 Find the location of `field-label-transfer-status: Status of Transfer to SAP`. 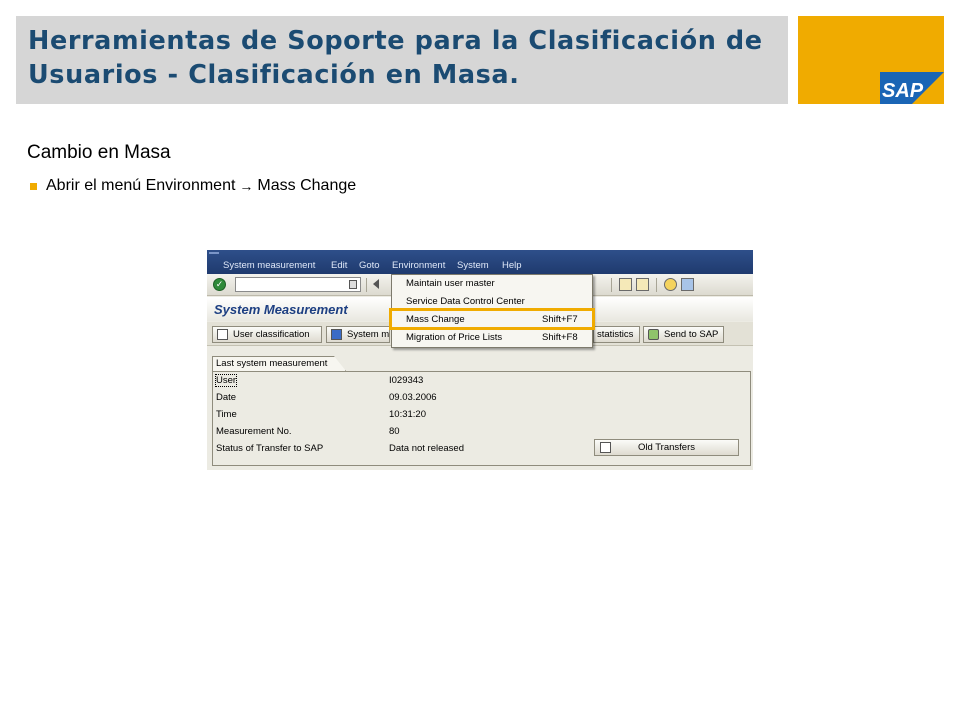

field-label-transfer-status: Status of Transfer to SAP is located at coordinates (270, 448).